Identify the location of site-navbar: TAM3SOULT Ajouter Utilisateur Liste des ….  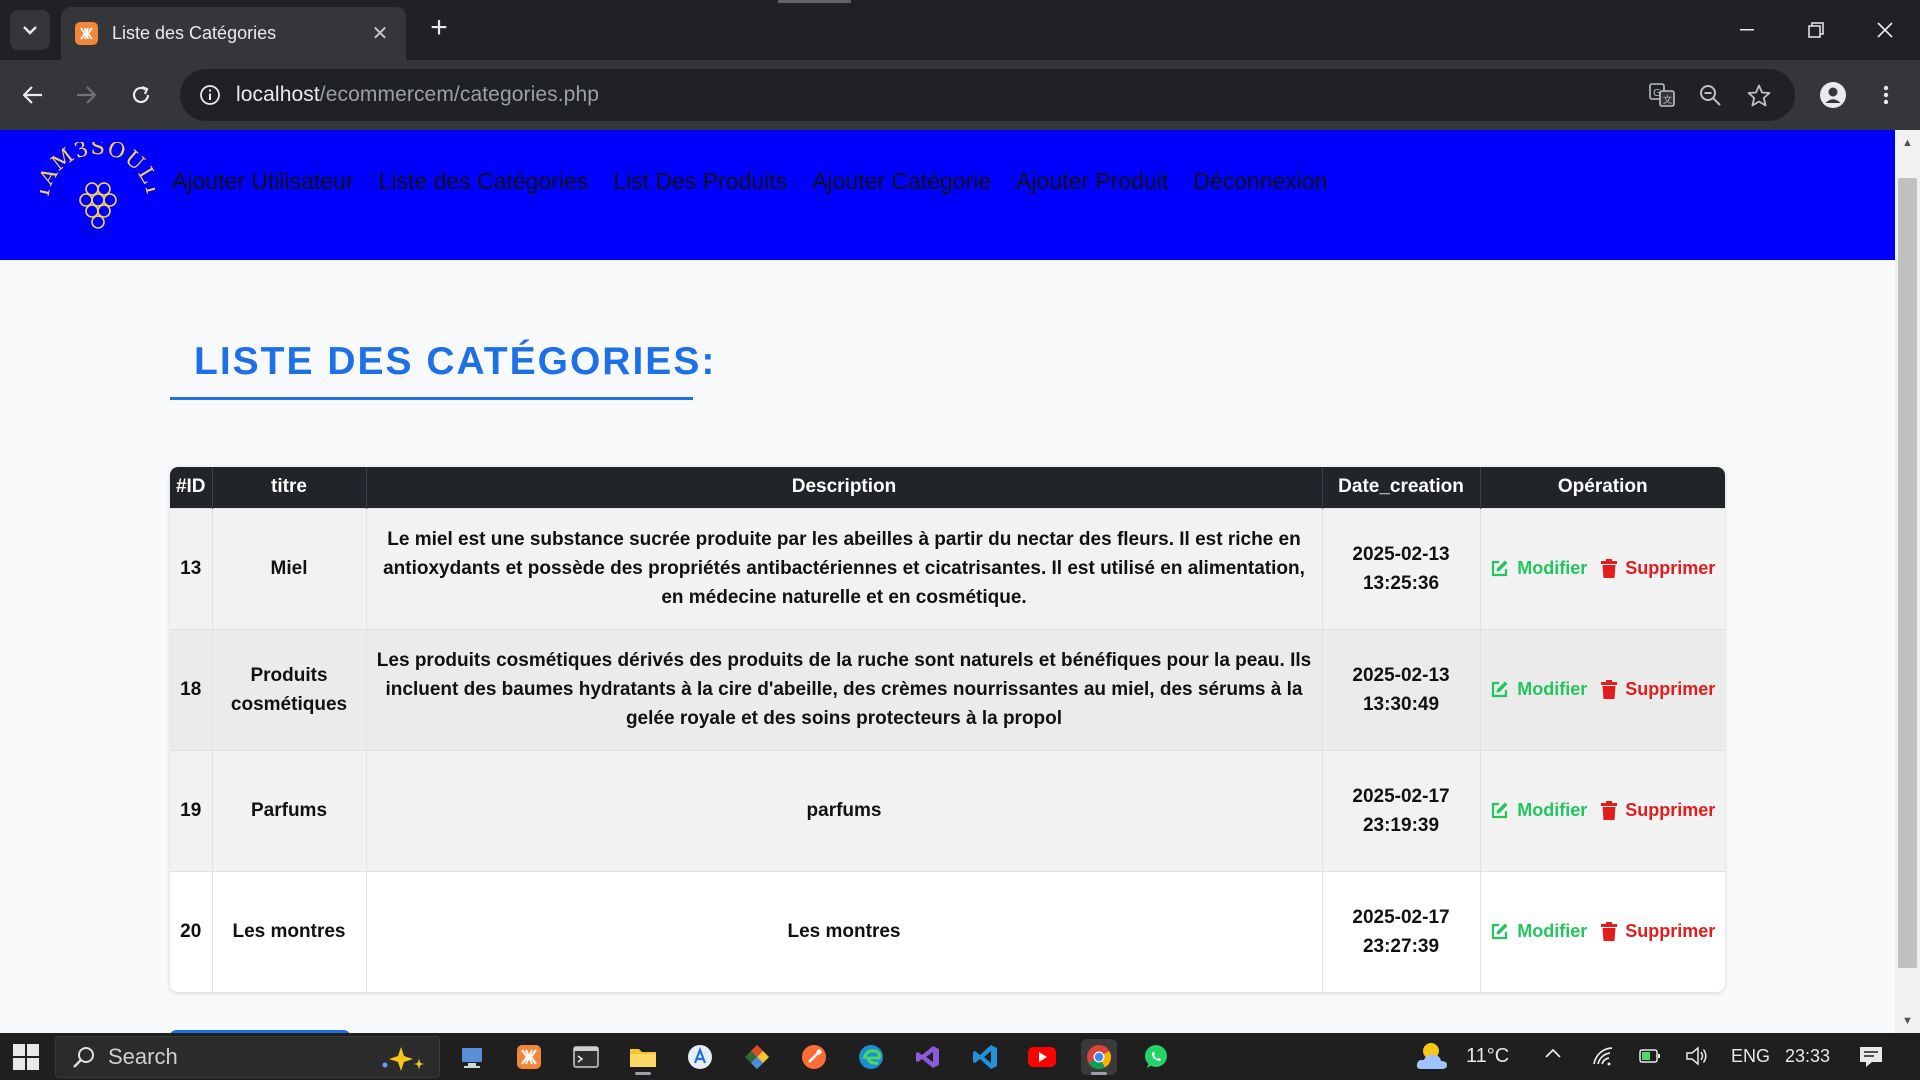
(947, 195).